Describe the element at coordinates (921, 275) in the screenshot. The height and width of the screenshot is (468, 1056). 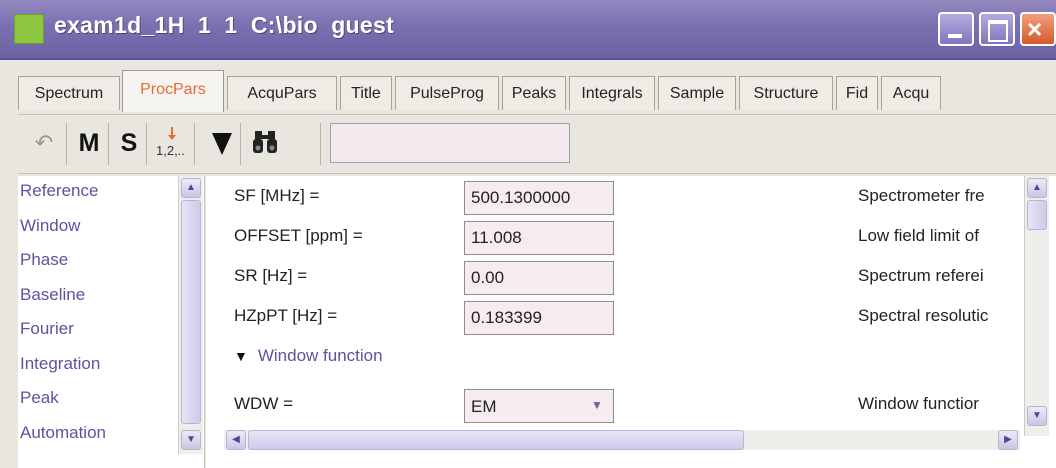
I see `param-description: Spectrum referei` at that location.